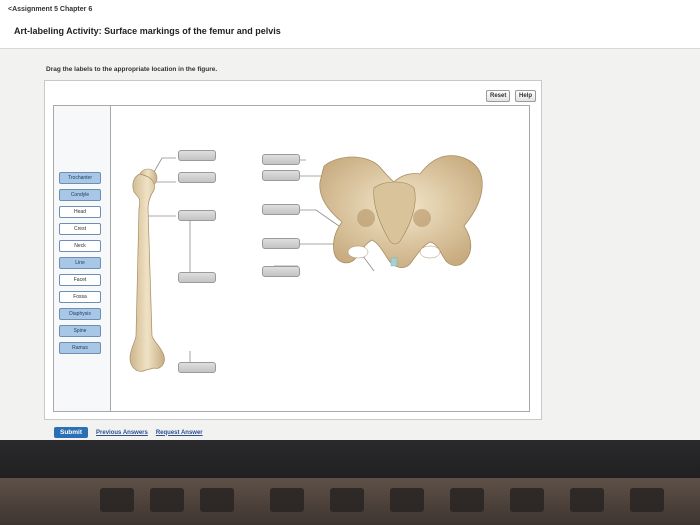 This screenshot has width=700, height=525. Describe the element at coordinates (71, 432) in the screenshot. I see `submit-button: Submit` at that location.